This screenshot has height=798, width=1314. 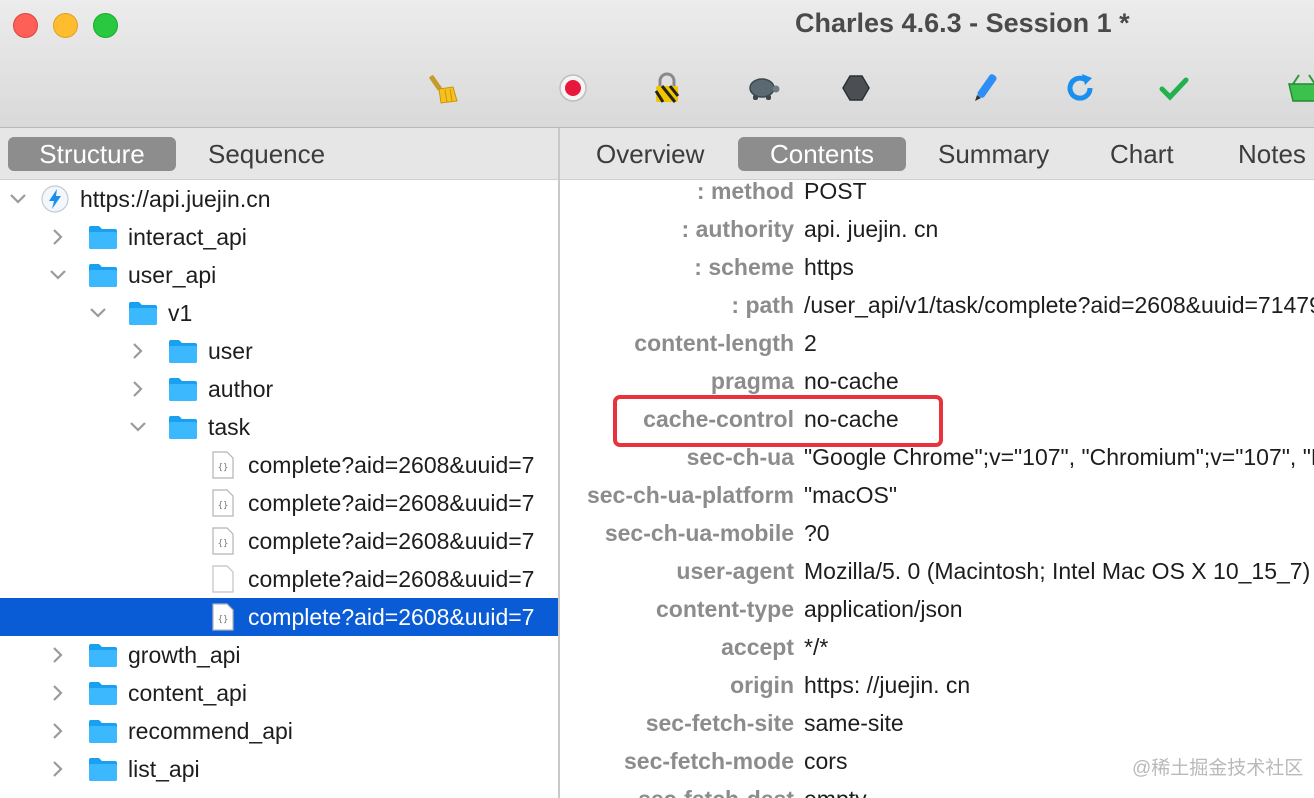 What do you see at coordinates (18, 199) in the screenshot?
I see `chevron-down-toggle` at bounding box center [18, 199].